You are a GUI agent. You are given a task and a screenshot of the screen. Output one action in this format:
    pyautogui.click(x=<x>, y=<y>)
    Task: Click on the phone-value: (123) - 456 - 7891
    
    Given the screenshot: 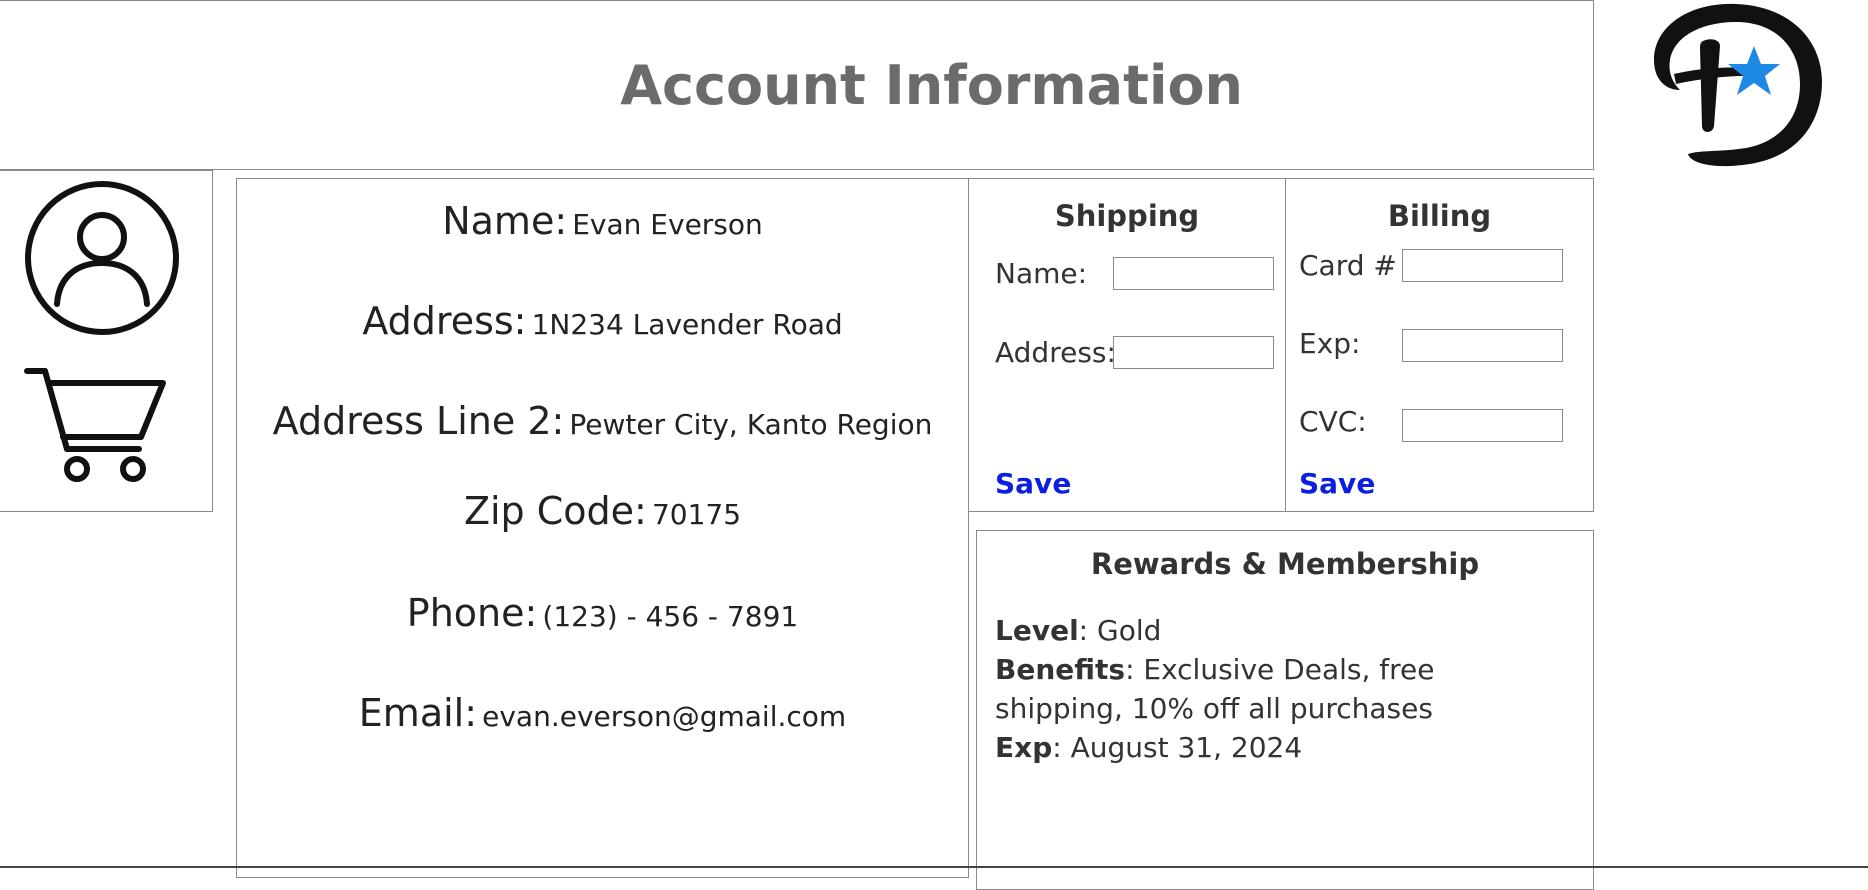 What is the action you would take?
    pyautogui.click(x=670, y=616)
    